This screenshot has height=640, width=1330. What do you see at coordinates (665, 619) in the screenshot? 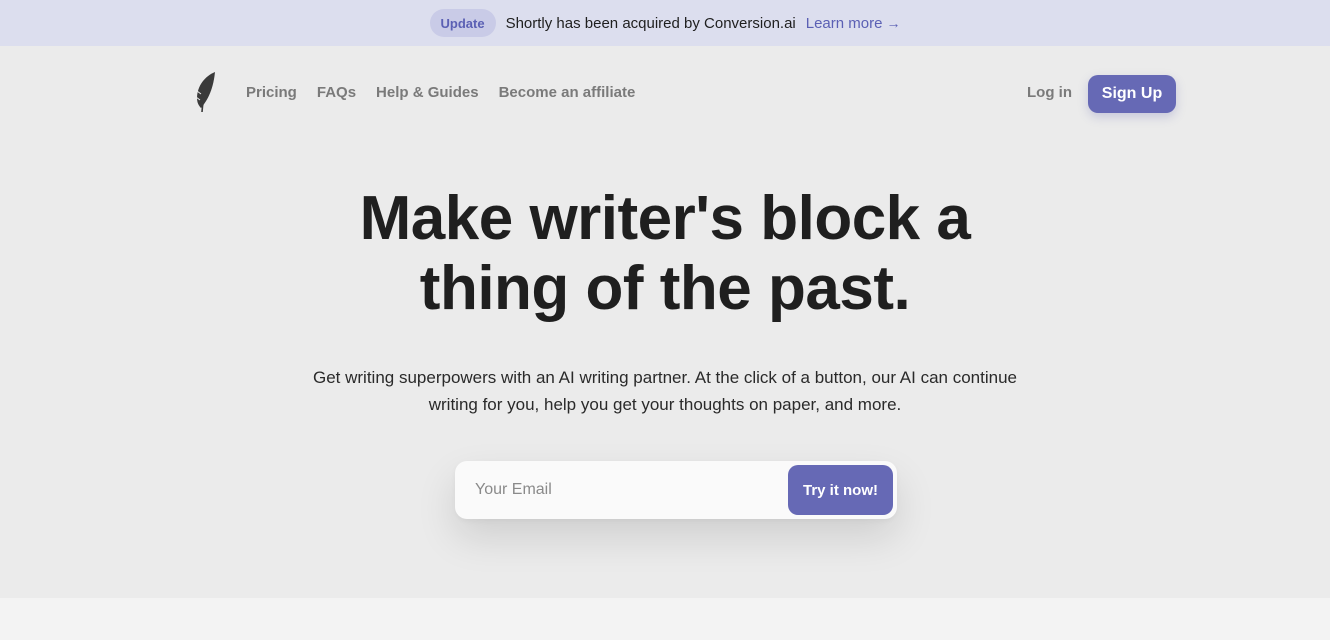
I see `next-section` at bounding box center [665, 619].